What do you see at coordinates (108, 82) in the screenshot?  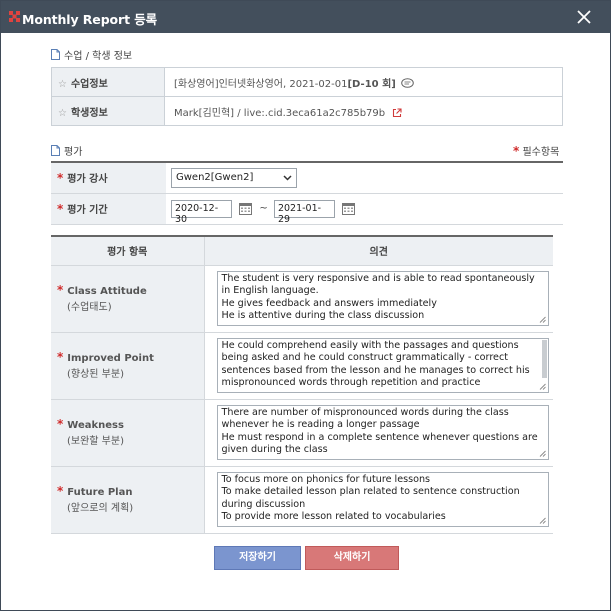 I see `class-info-label: ☆ 수업정보` at bounding box center [108, 82].